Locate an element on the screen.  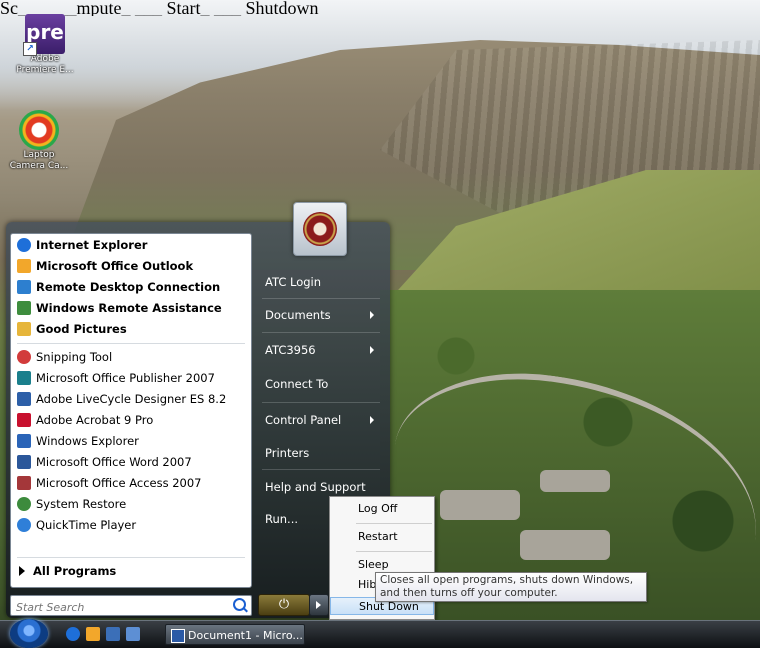
start-search-input is located at coordinates (114, 607).